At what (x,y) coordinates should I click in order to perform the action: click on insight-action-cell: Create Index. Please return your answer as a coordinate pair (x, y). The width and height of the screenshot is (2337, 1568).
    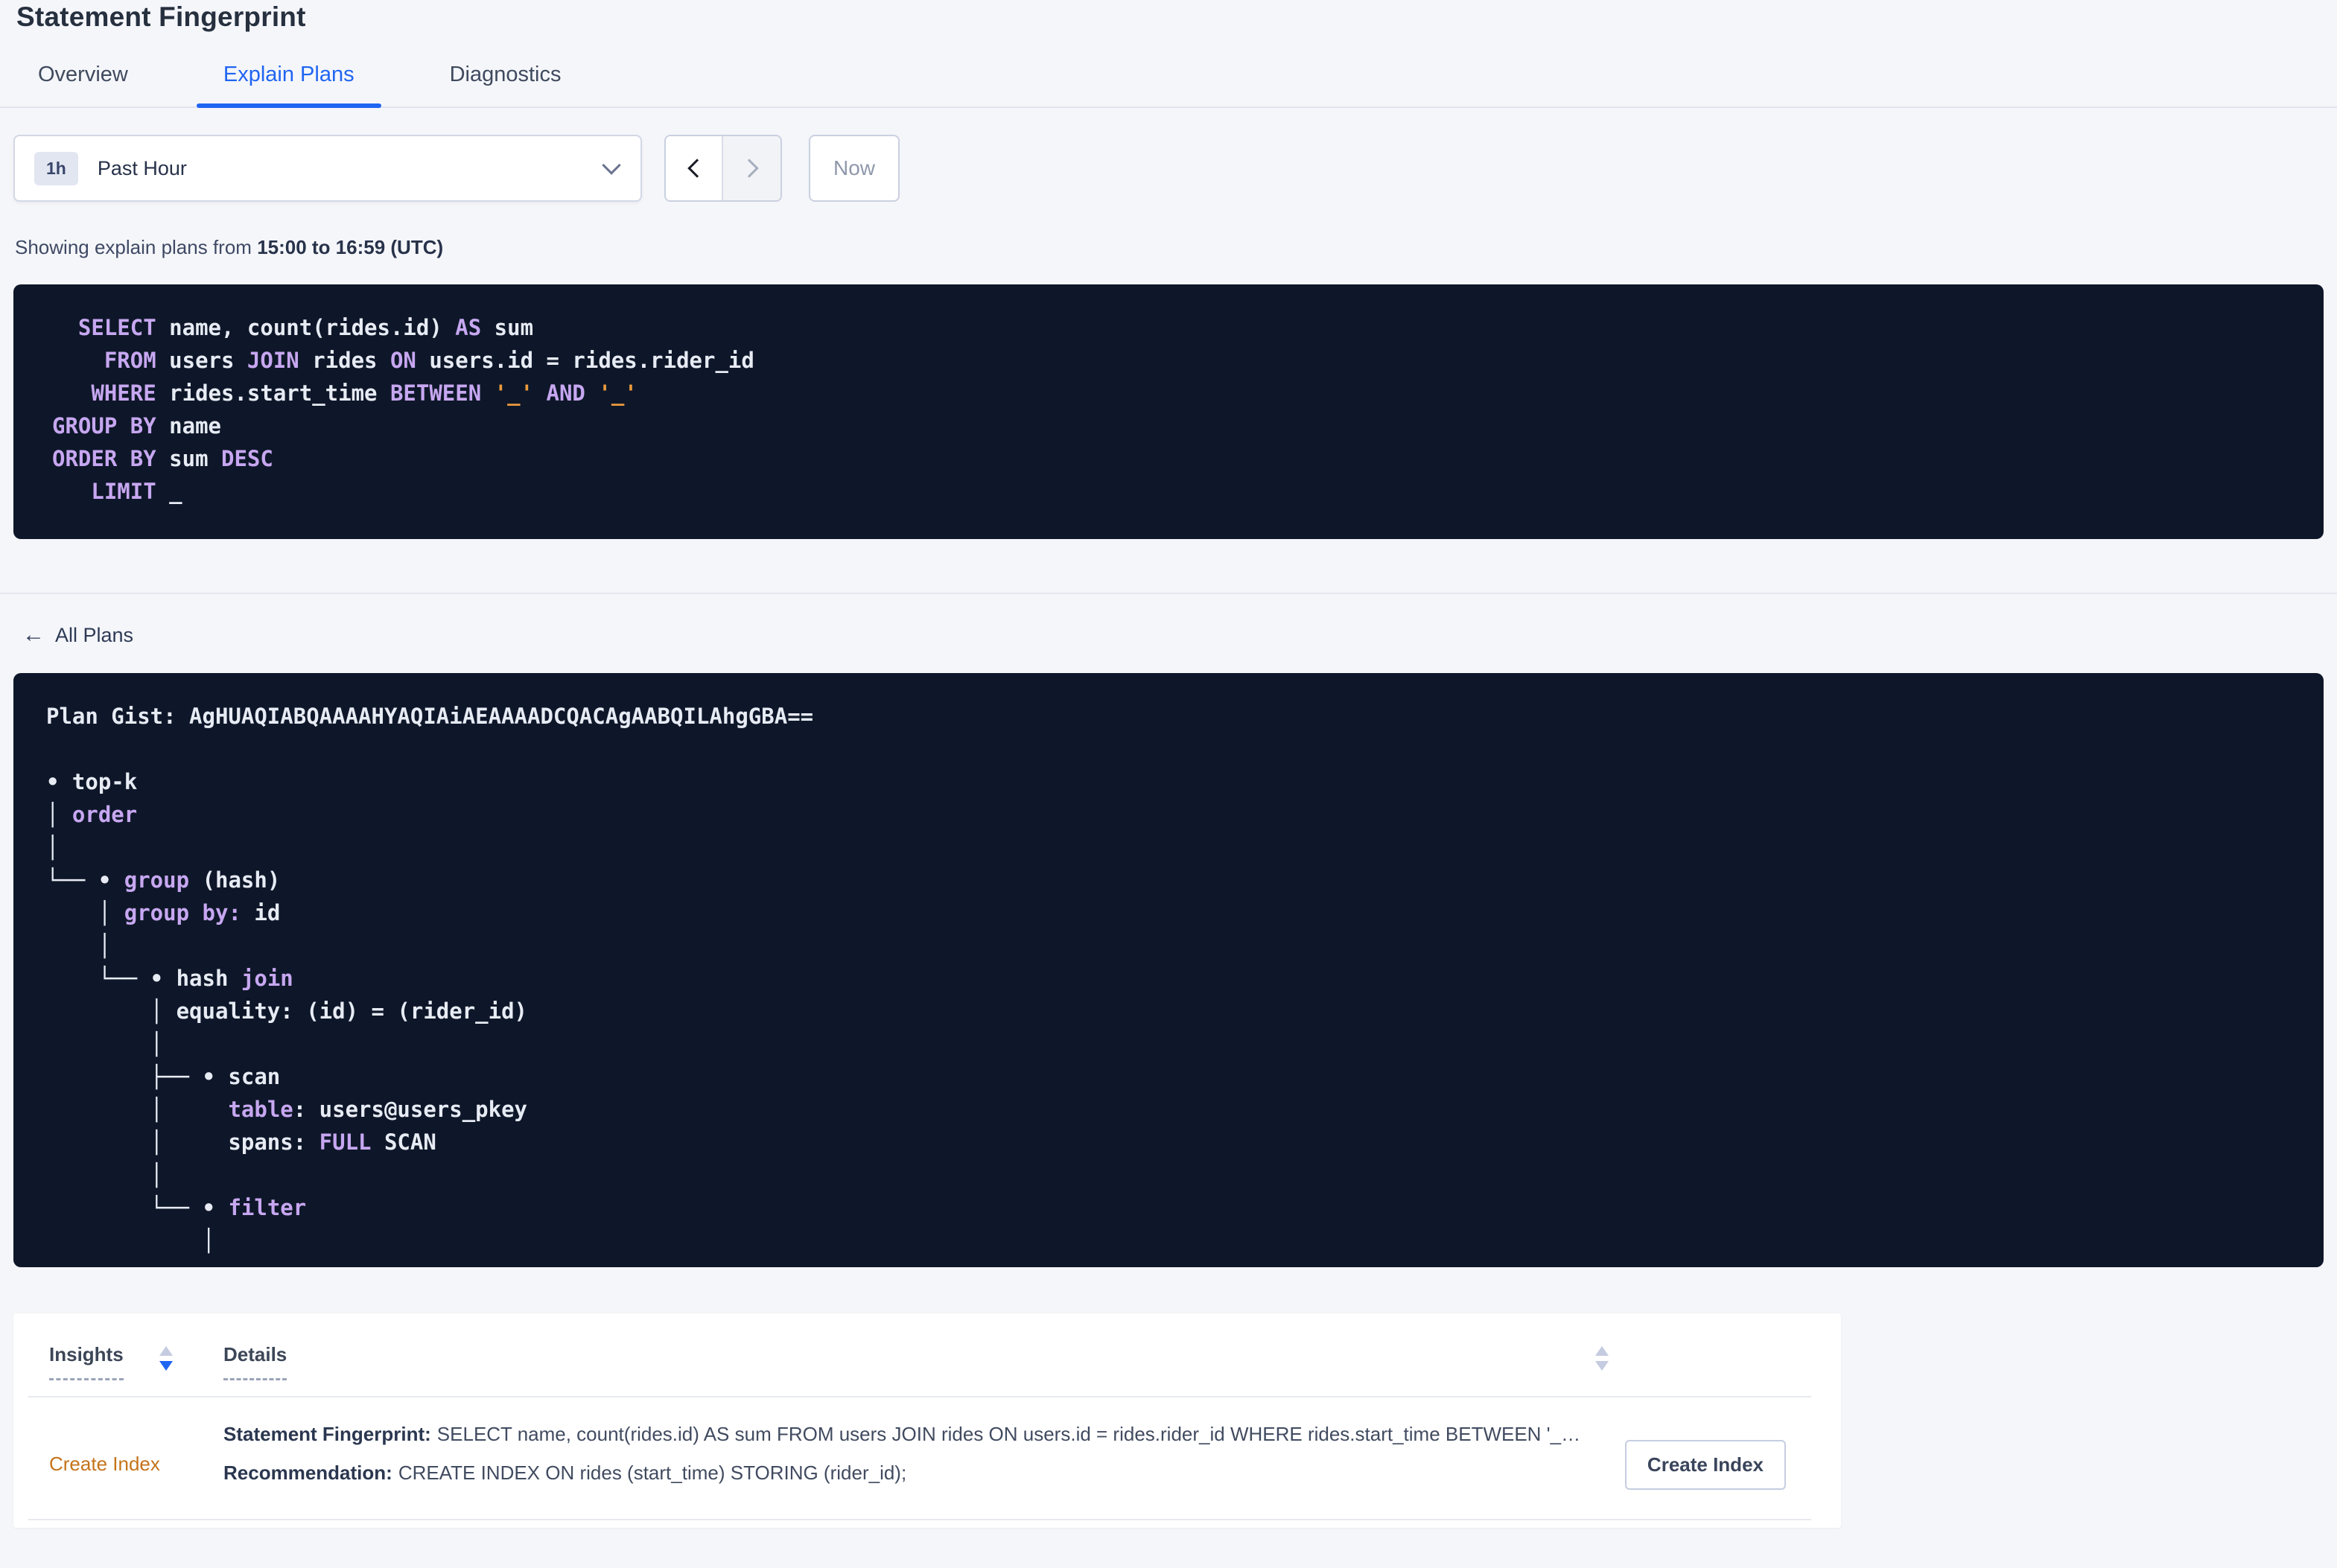
    Looking at the image, I should click on (1716, 1465).